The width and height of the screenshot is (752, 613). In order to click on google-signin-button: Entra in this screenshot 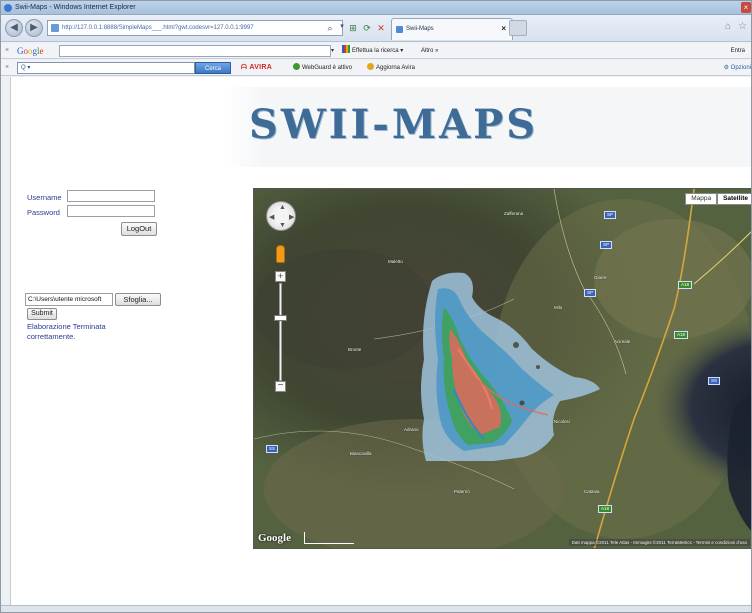, I will do `click(738, 51)`.